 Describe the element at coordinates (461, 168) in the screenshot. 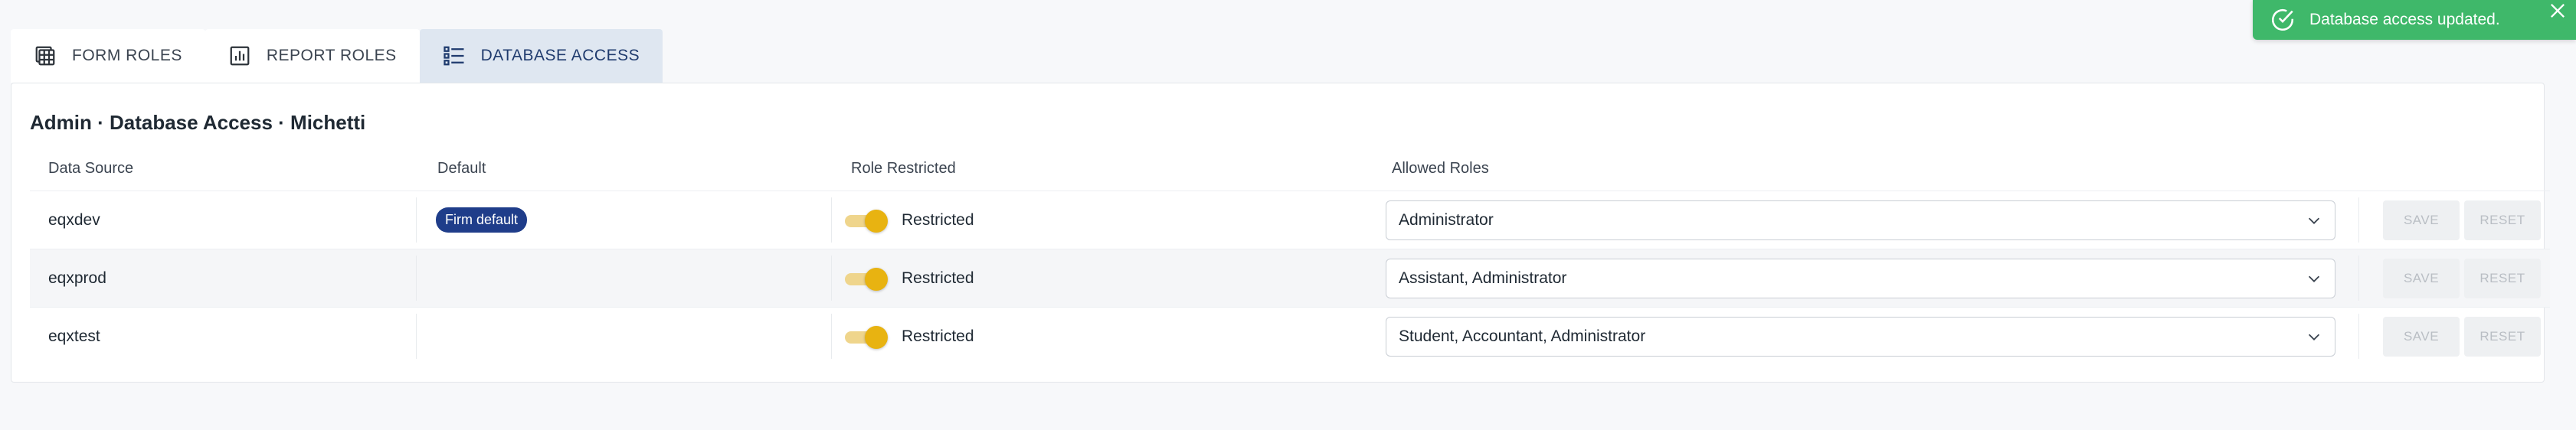

I see `header-default: Default` at that location.